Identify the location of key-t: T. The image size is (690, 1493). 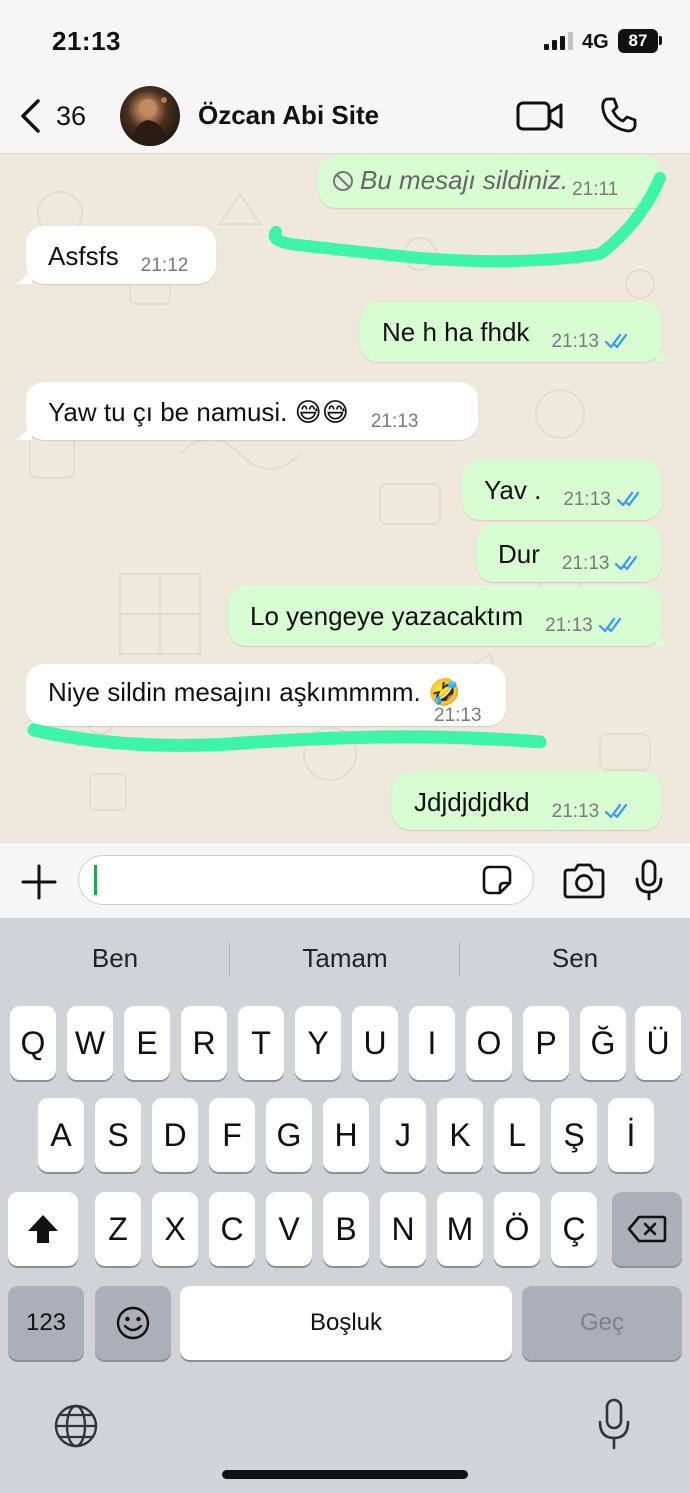
(261, 1043).